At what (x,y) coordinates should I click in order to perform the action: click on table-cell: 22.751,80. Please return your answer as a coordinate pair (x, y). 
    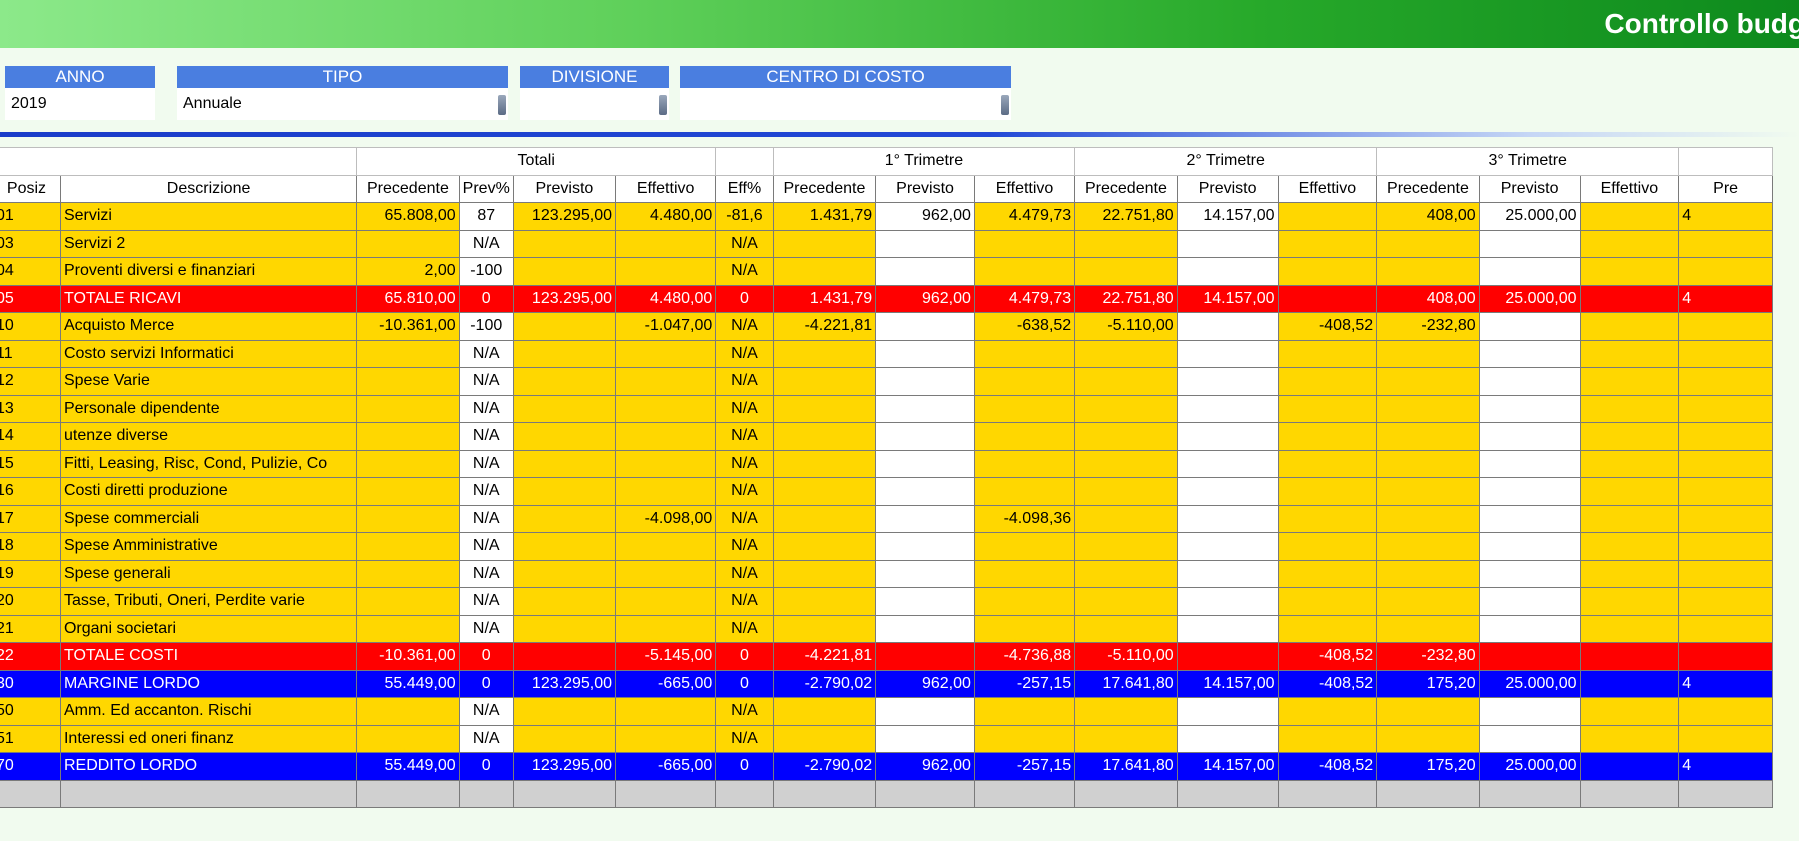
    Looking at the image, I should click on (1126, 216).